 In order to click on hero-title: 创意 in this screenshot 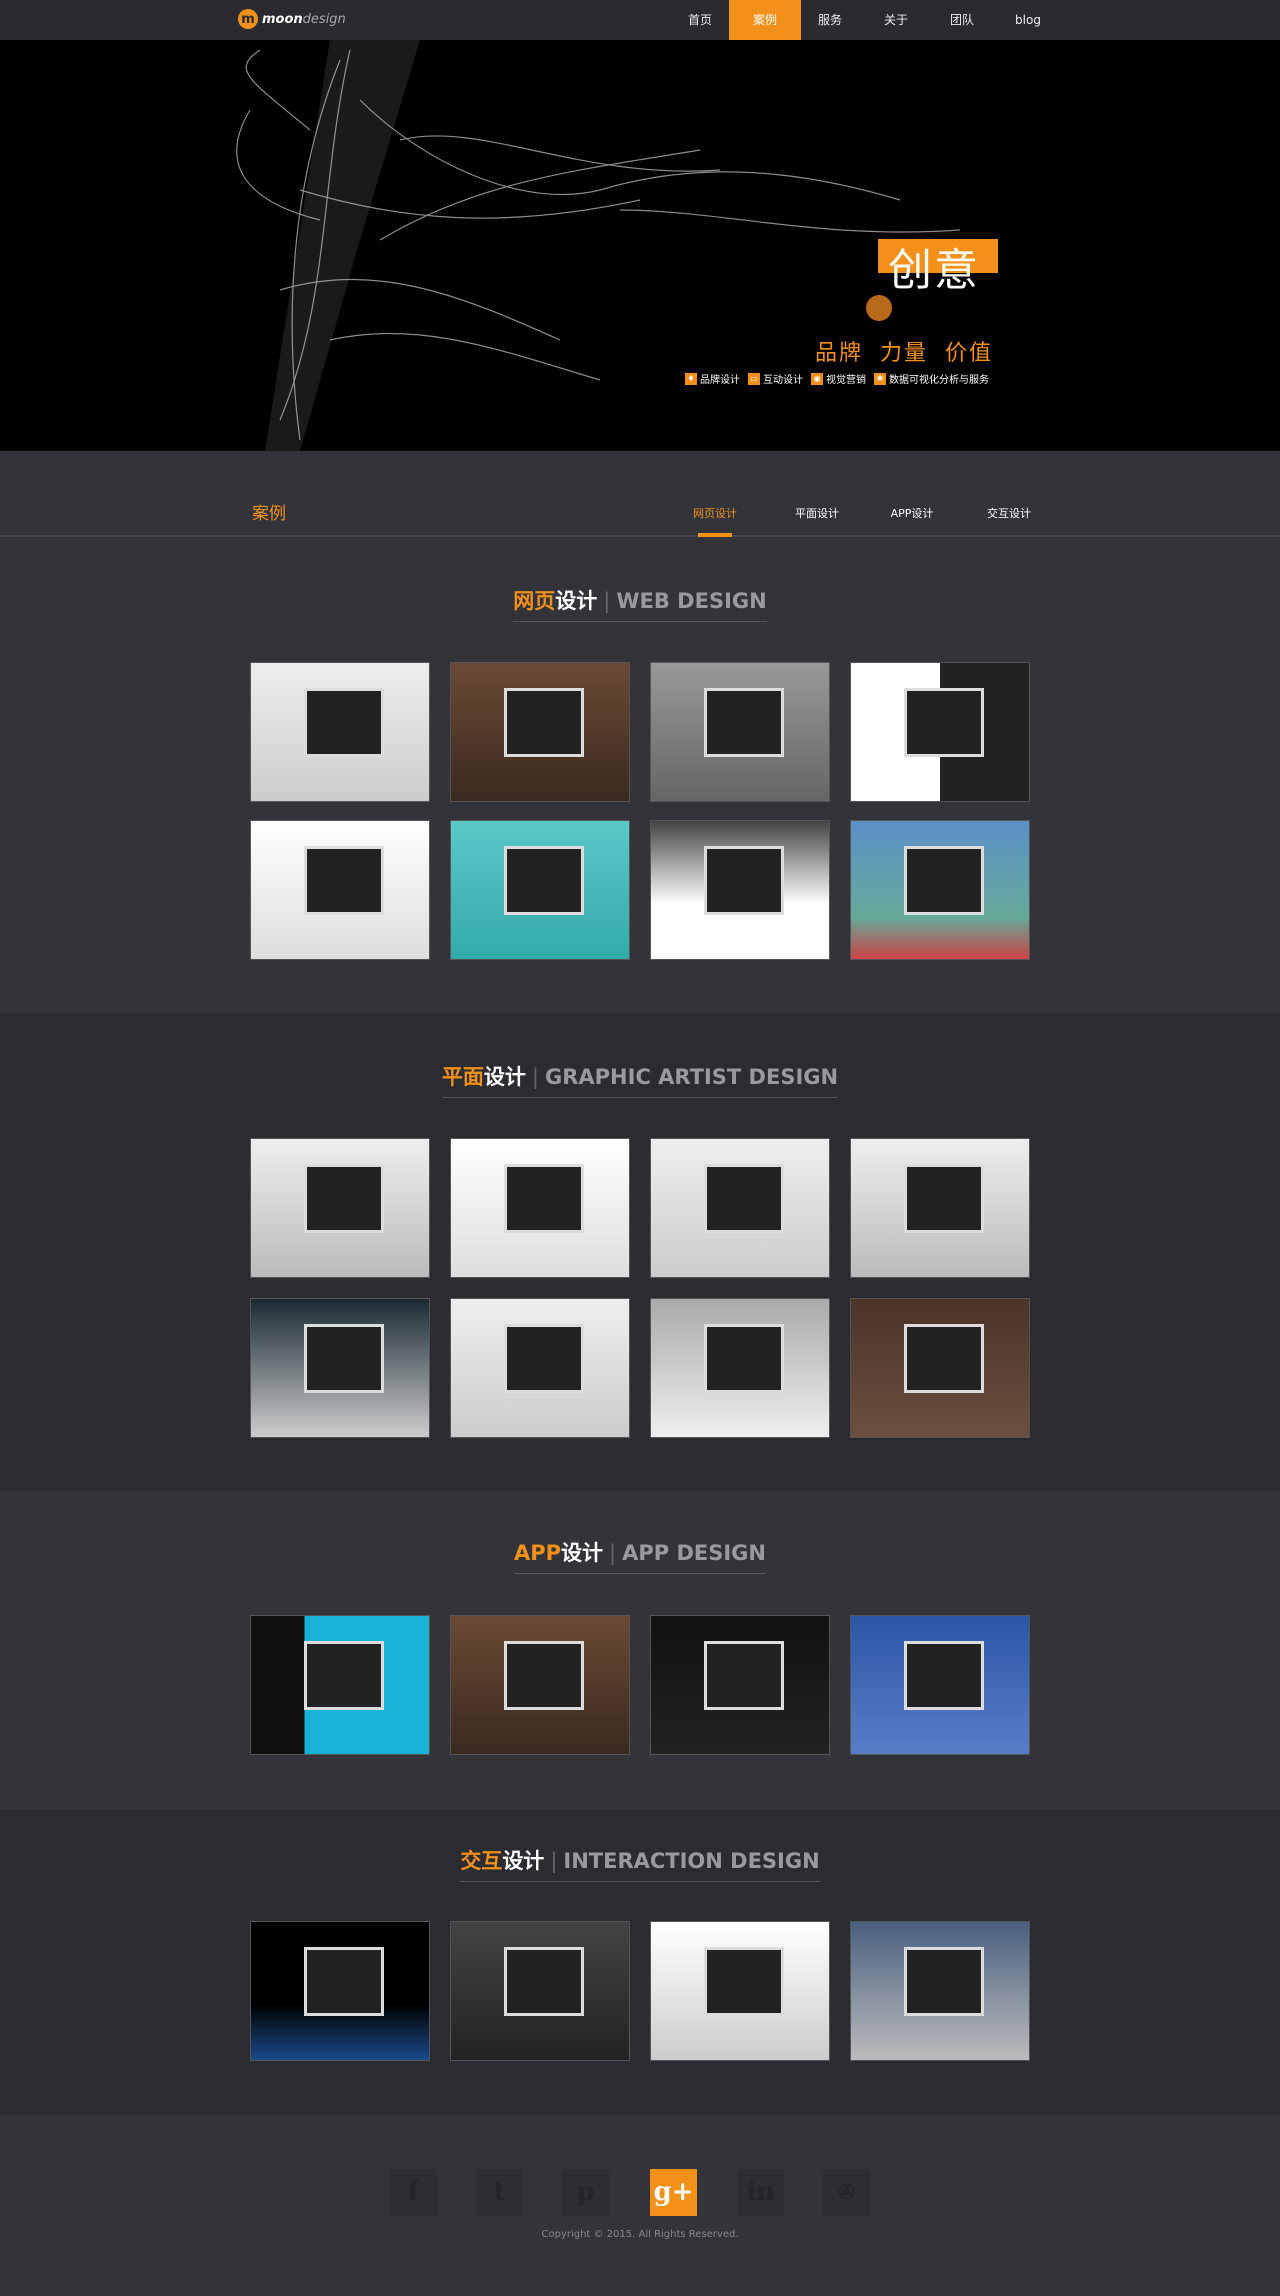, I will do `click(934, 270)`.